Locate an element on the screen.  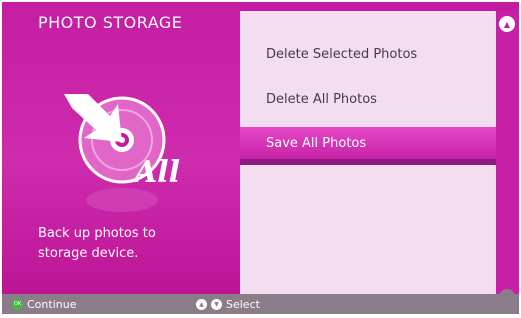
continue-hint: OK Continue is located at coordinates (44, 304).